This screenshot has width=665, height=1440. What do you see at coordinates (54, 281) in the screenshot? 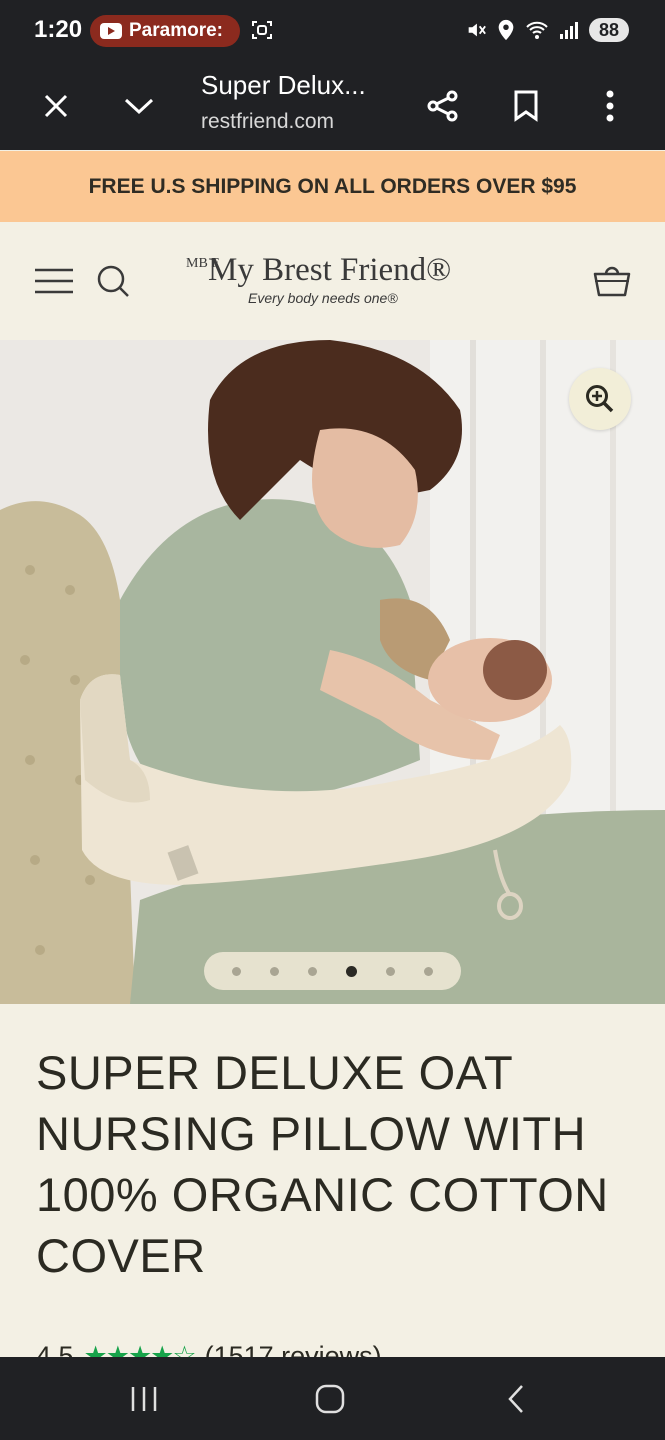
I see `hamburger-menu-icon` at bounding box center [54, 281].